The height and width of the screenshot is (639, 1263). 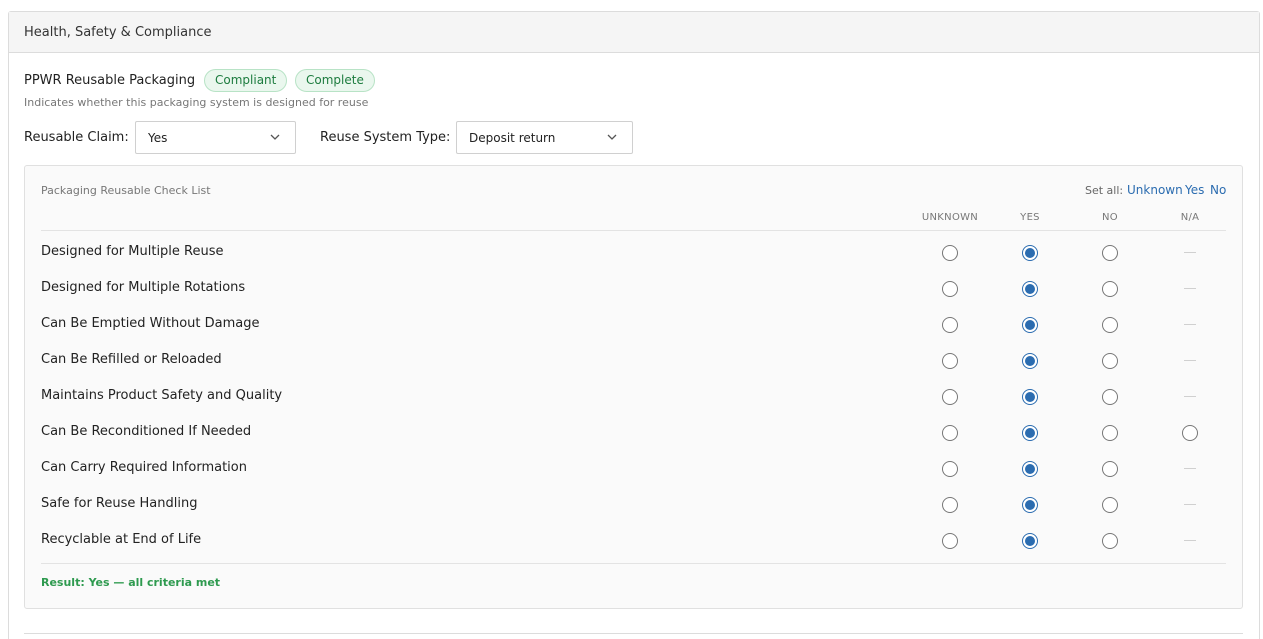 I want to click on checklist-row: Designed for Multiple Reuse, so click(x=633, y=253).